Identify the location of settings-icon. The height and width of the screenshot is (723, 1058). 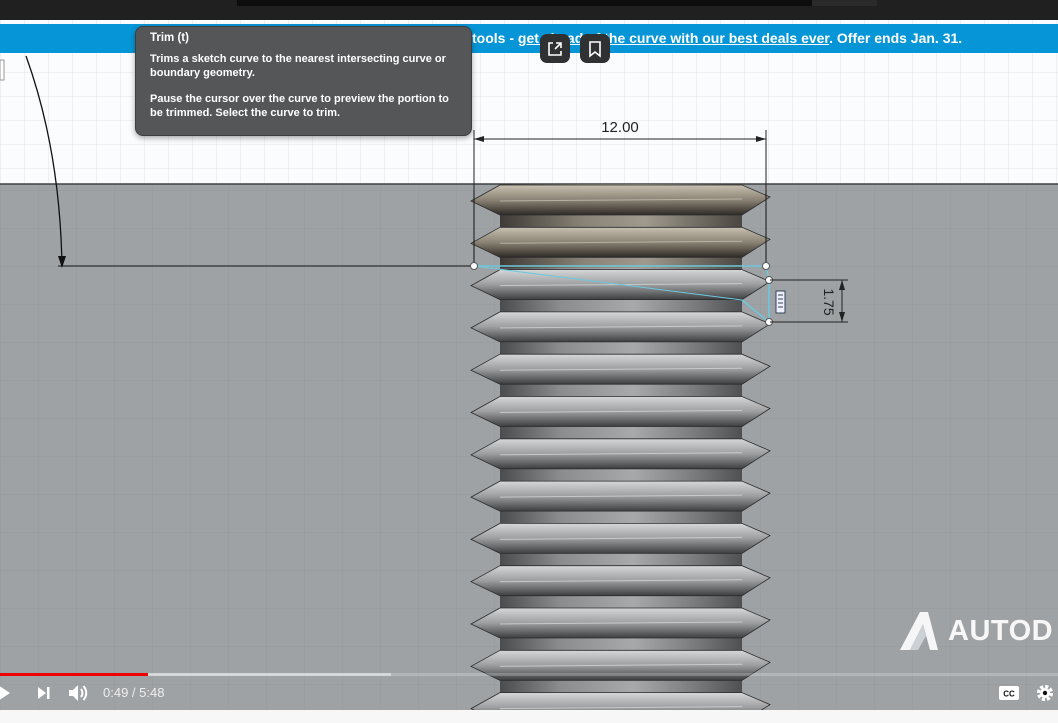
(1045, 693).